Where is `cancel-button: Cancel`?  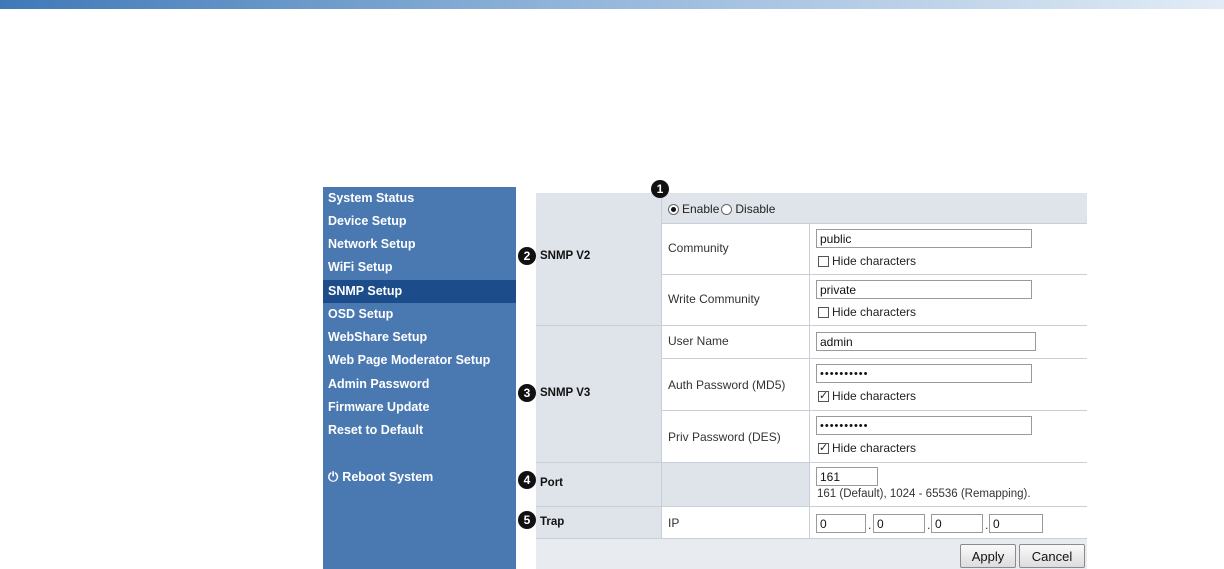 cancel-button: Cancel is located at coordinates (1052, 556).